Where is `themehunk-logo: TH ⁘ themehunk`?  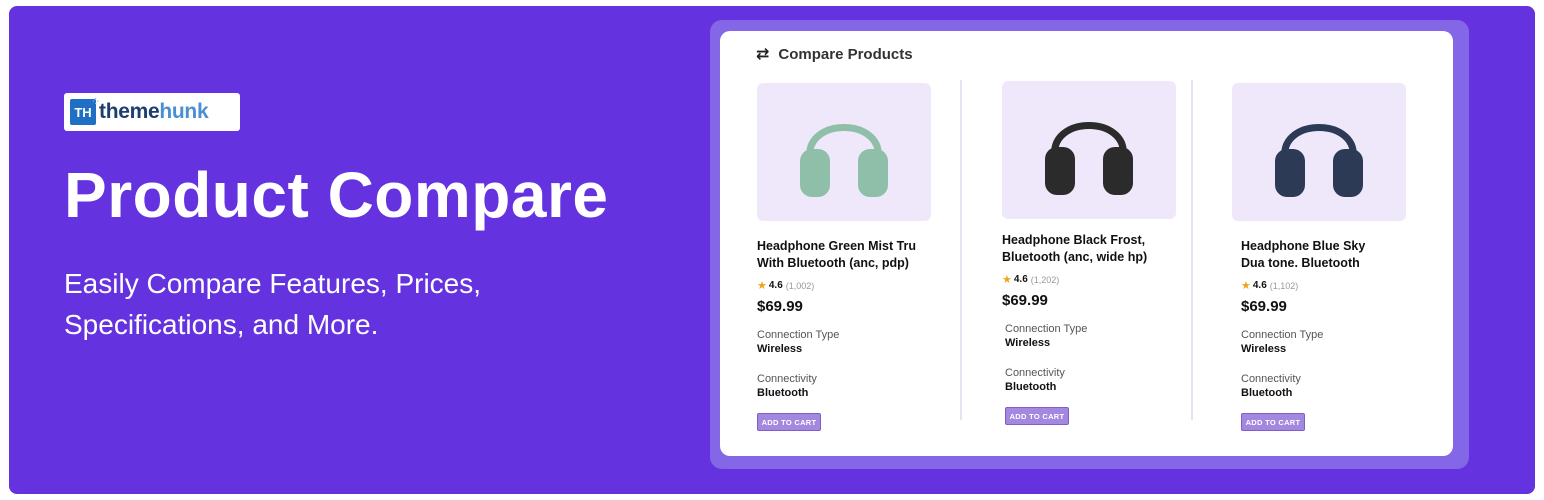
themehunk-logo: TH ⁘ themehunk is located at coordinates (152, 112).